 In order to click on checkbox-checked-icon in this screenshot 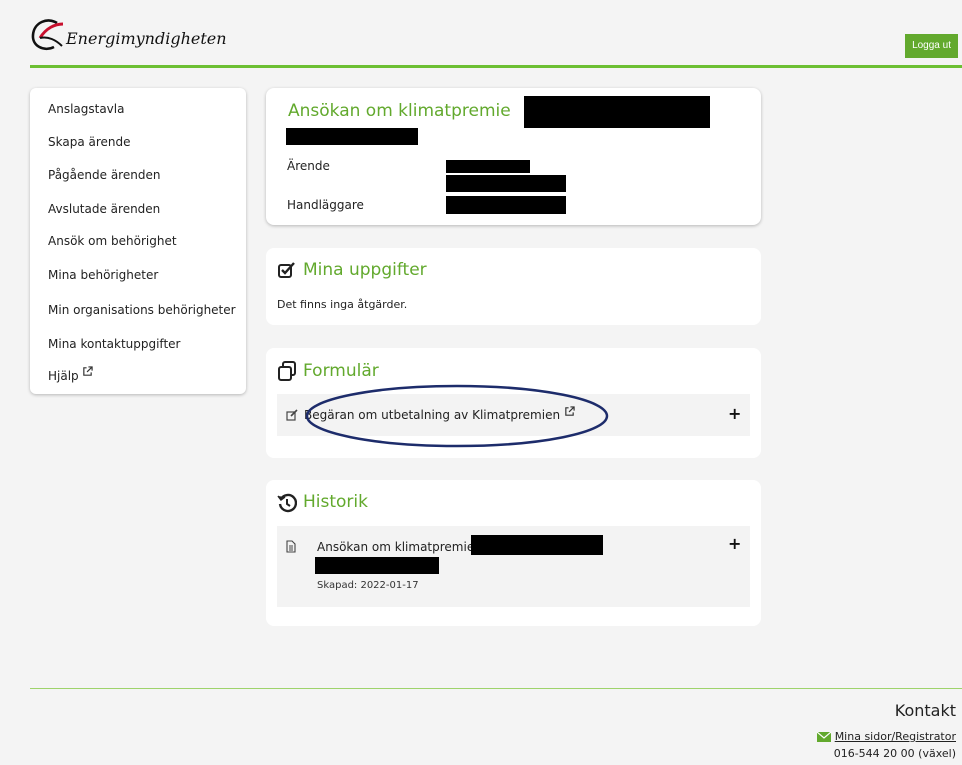, I will do `click(286, 270)`.